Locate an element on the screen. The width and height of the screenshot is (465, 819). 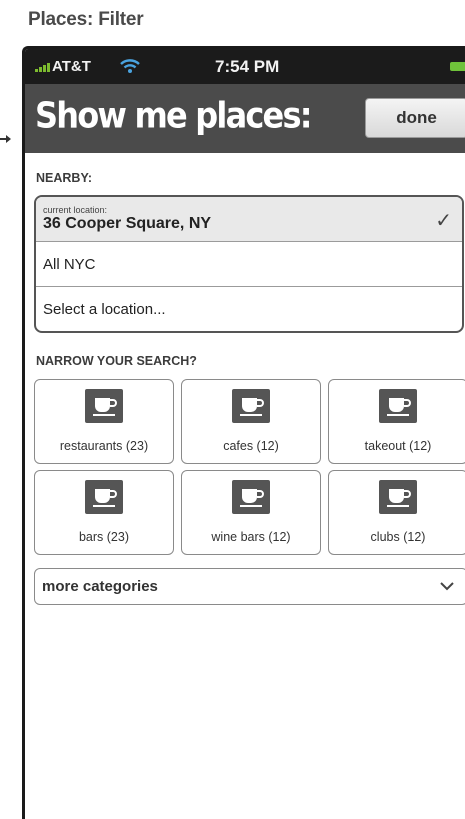
status-time: 7:54 PM is located at coordinates (247, 66).